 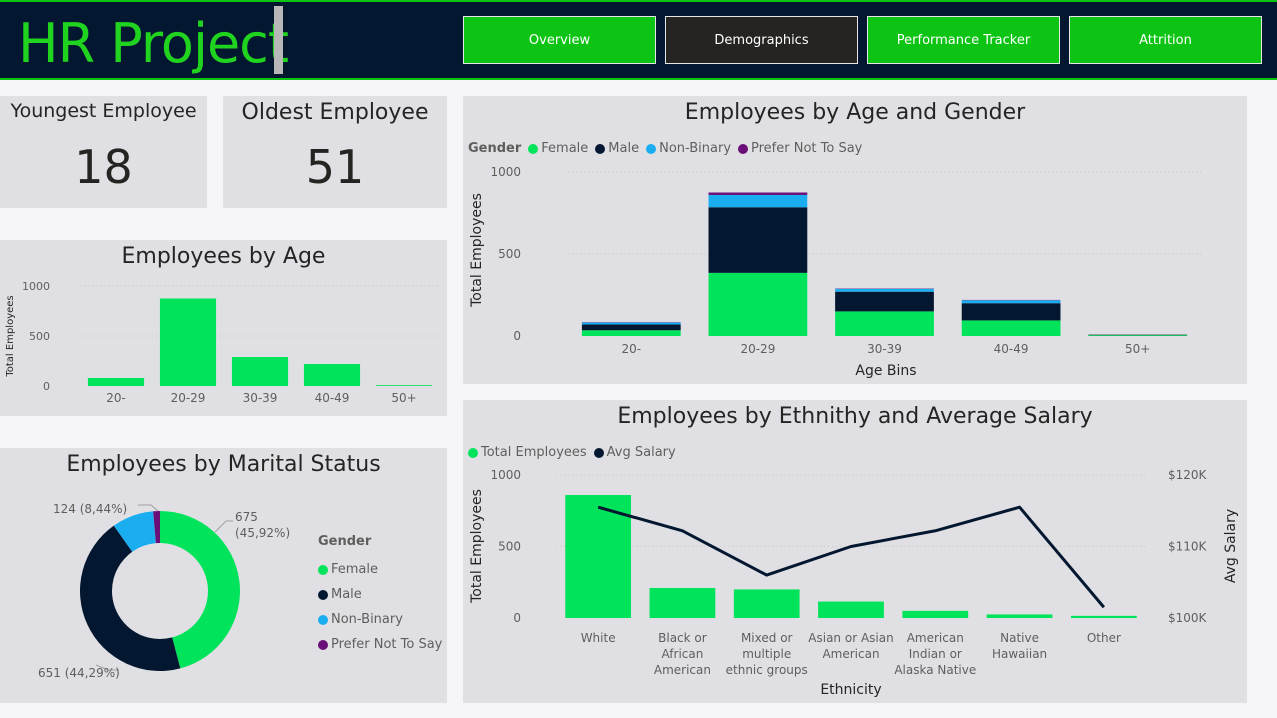 I want to click on x-tick-label: African, so click(x=683, y=654).